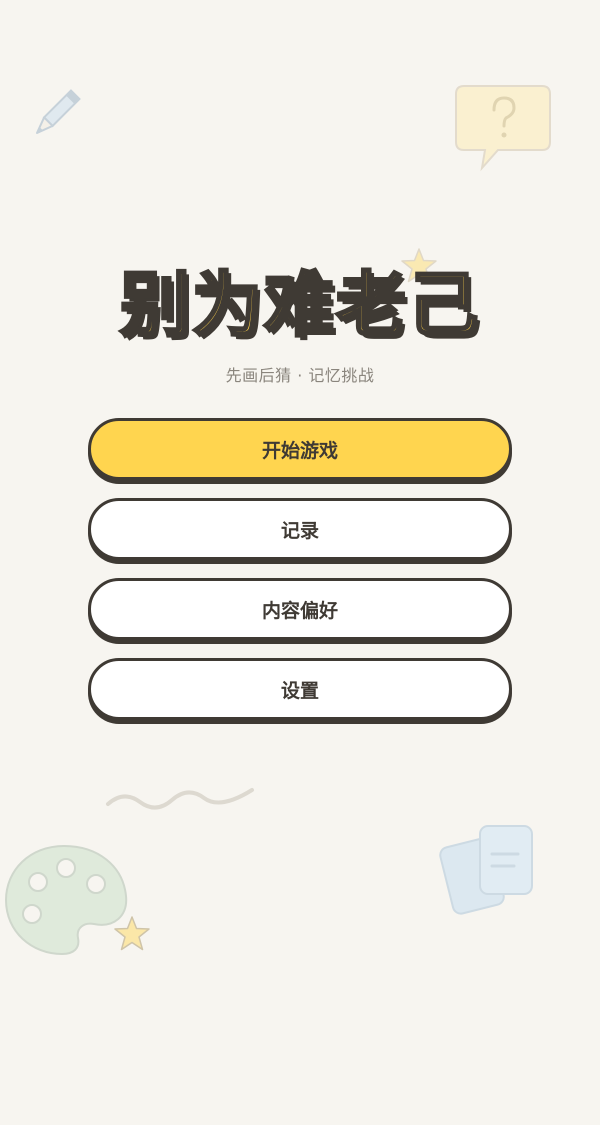 This screenshot has width=600, height=1125. What do you see at coordinates (300, 449) in the screenshot?
I see `start-game-button: 开始游戏` at bounding box center [300, 449].